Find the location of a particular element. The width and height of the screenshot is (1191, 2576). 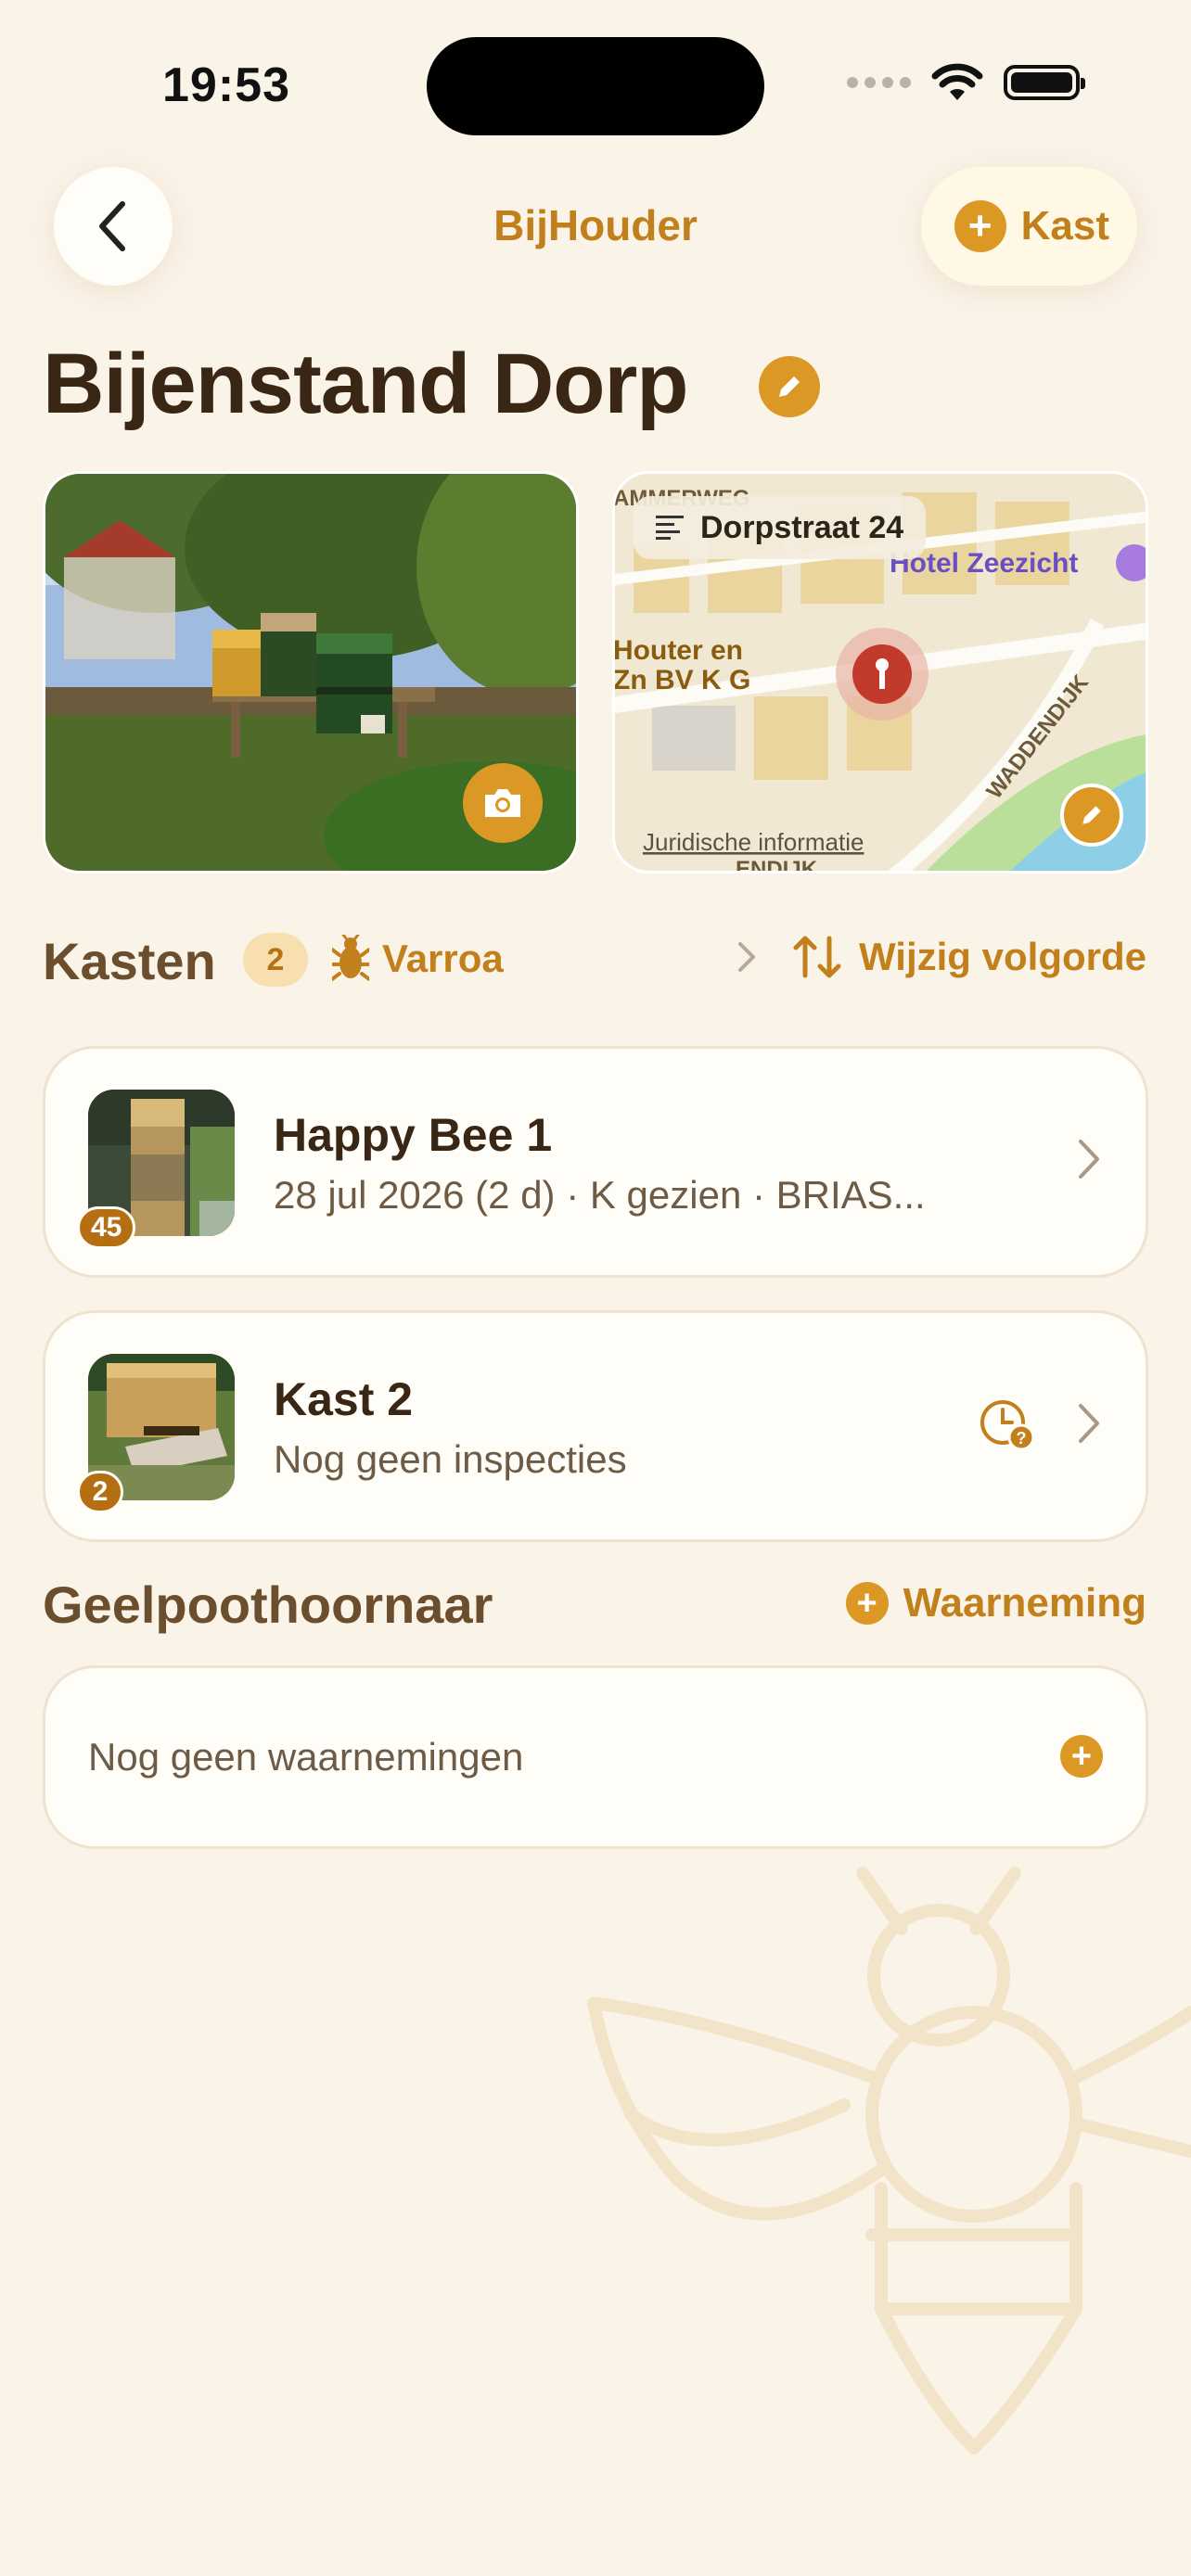

text-align-left-icon is located at coordinates (670, 528).